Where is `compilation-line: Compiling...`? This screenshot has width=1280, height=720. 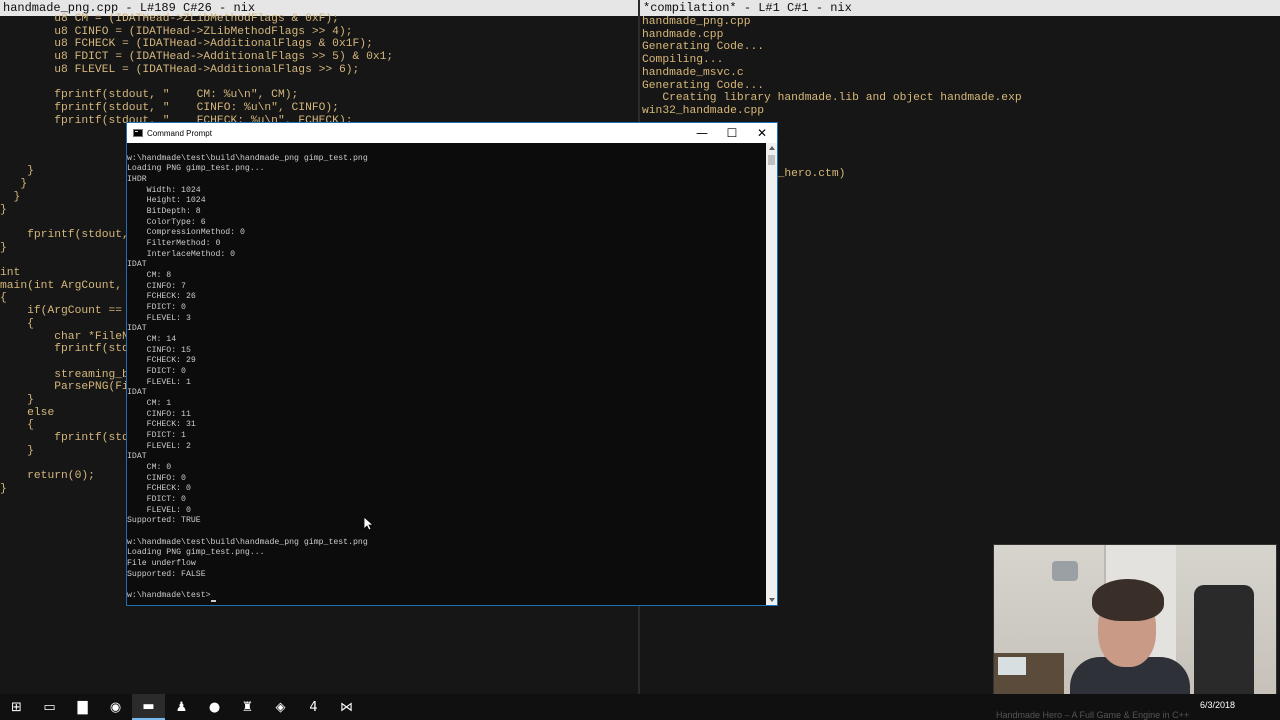 compilation-line: Compiling... is located at coordinates (683, 60).